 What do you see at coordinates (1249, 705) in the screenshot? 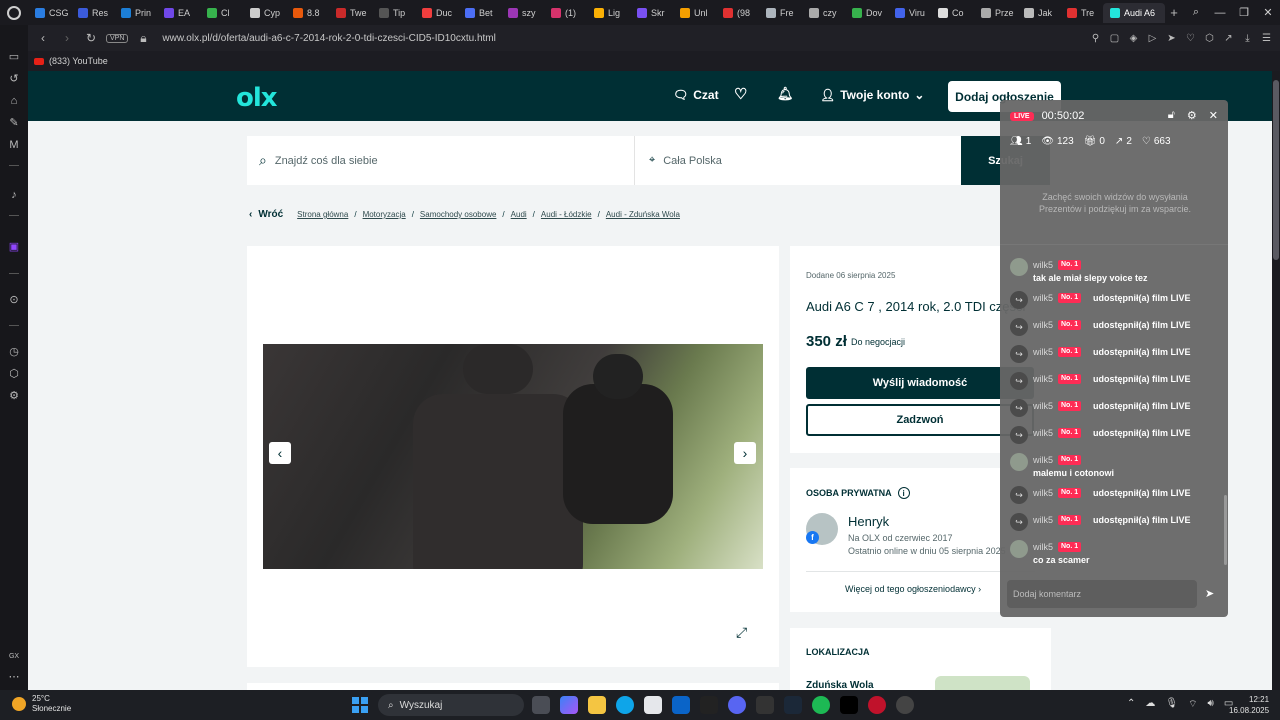
I see `clock: 12:21 16.08.2025` at bounding box center [1249, 705].